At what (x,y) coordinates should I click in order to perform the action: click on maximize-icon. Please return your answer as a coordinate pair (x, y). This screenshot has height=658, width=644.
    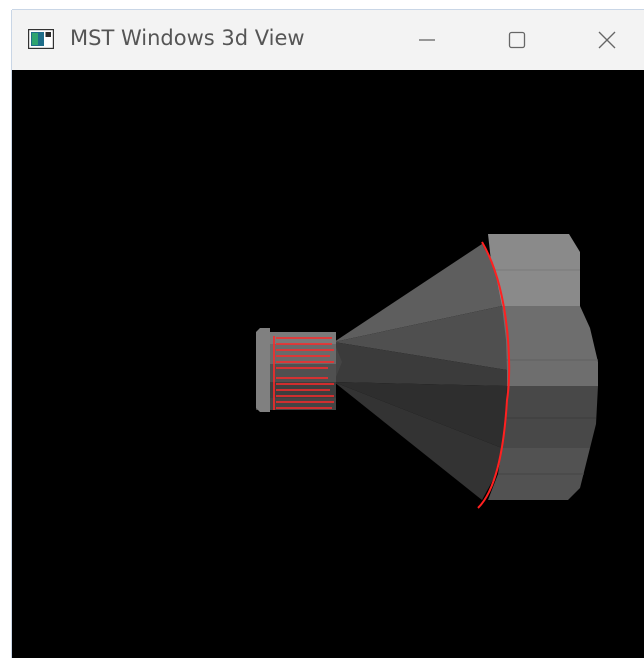
    Looking at the image, I should click on (517, 40).